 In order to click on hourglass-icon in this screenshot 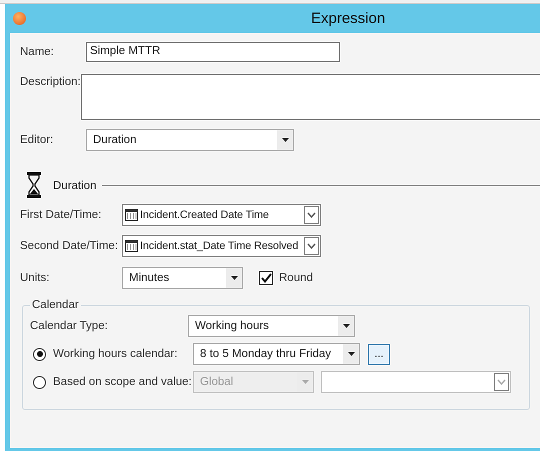, I will do `click(34, 185)`.